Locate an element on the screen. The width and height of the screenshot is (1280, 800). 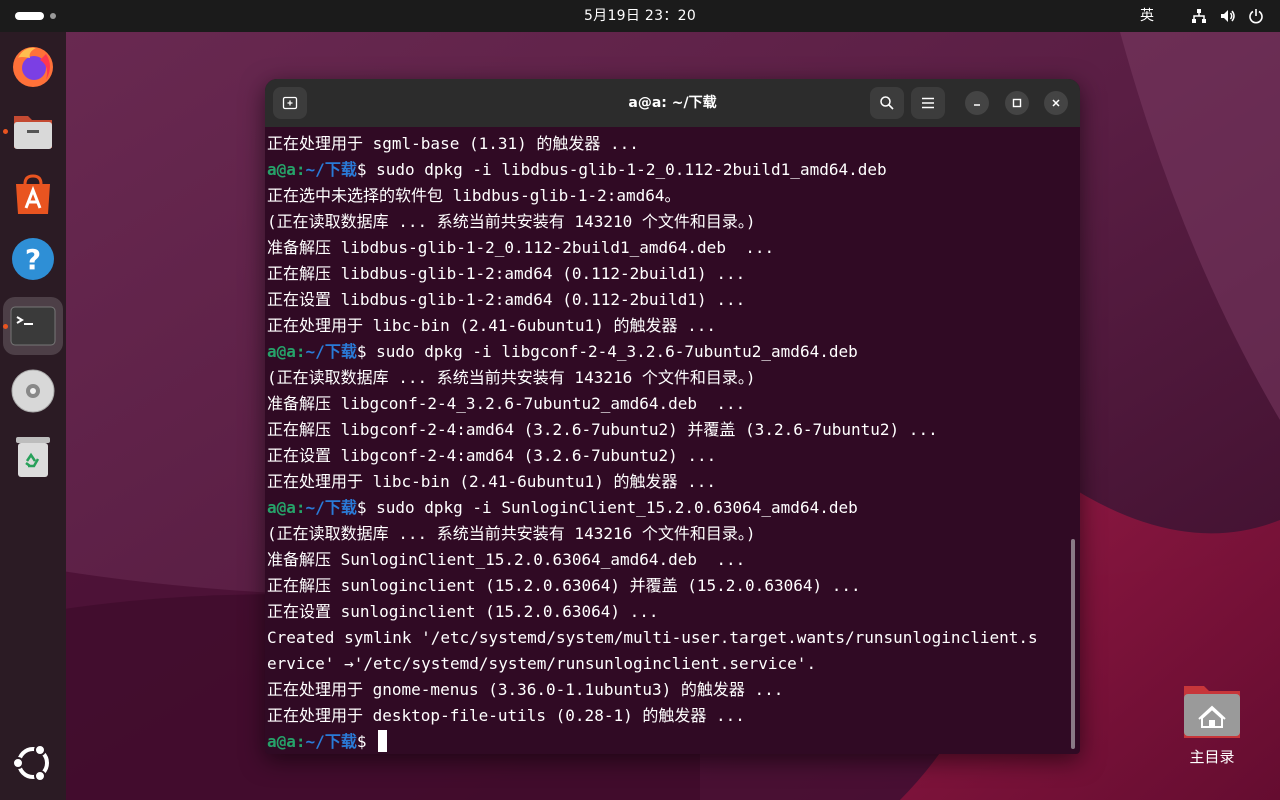
search-button is located at coordinates (887, 103).